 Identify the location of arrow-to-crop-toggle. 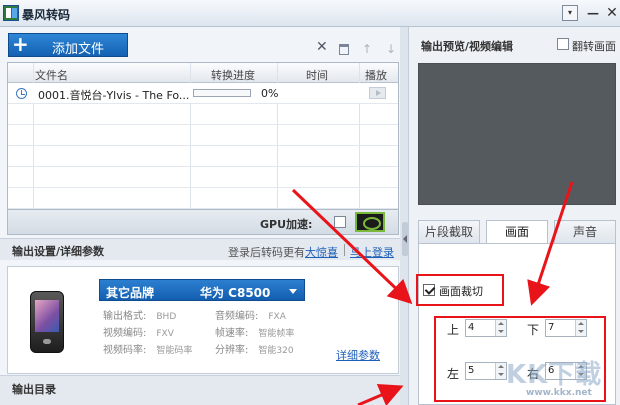
(352, 246).